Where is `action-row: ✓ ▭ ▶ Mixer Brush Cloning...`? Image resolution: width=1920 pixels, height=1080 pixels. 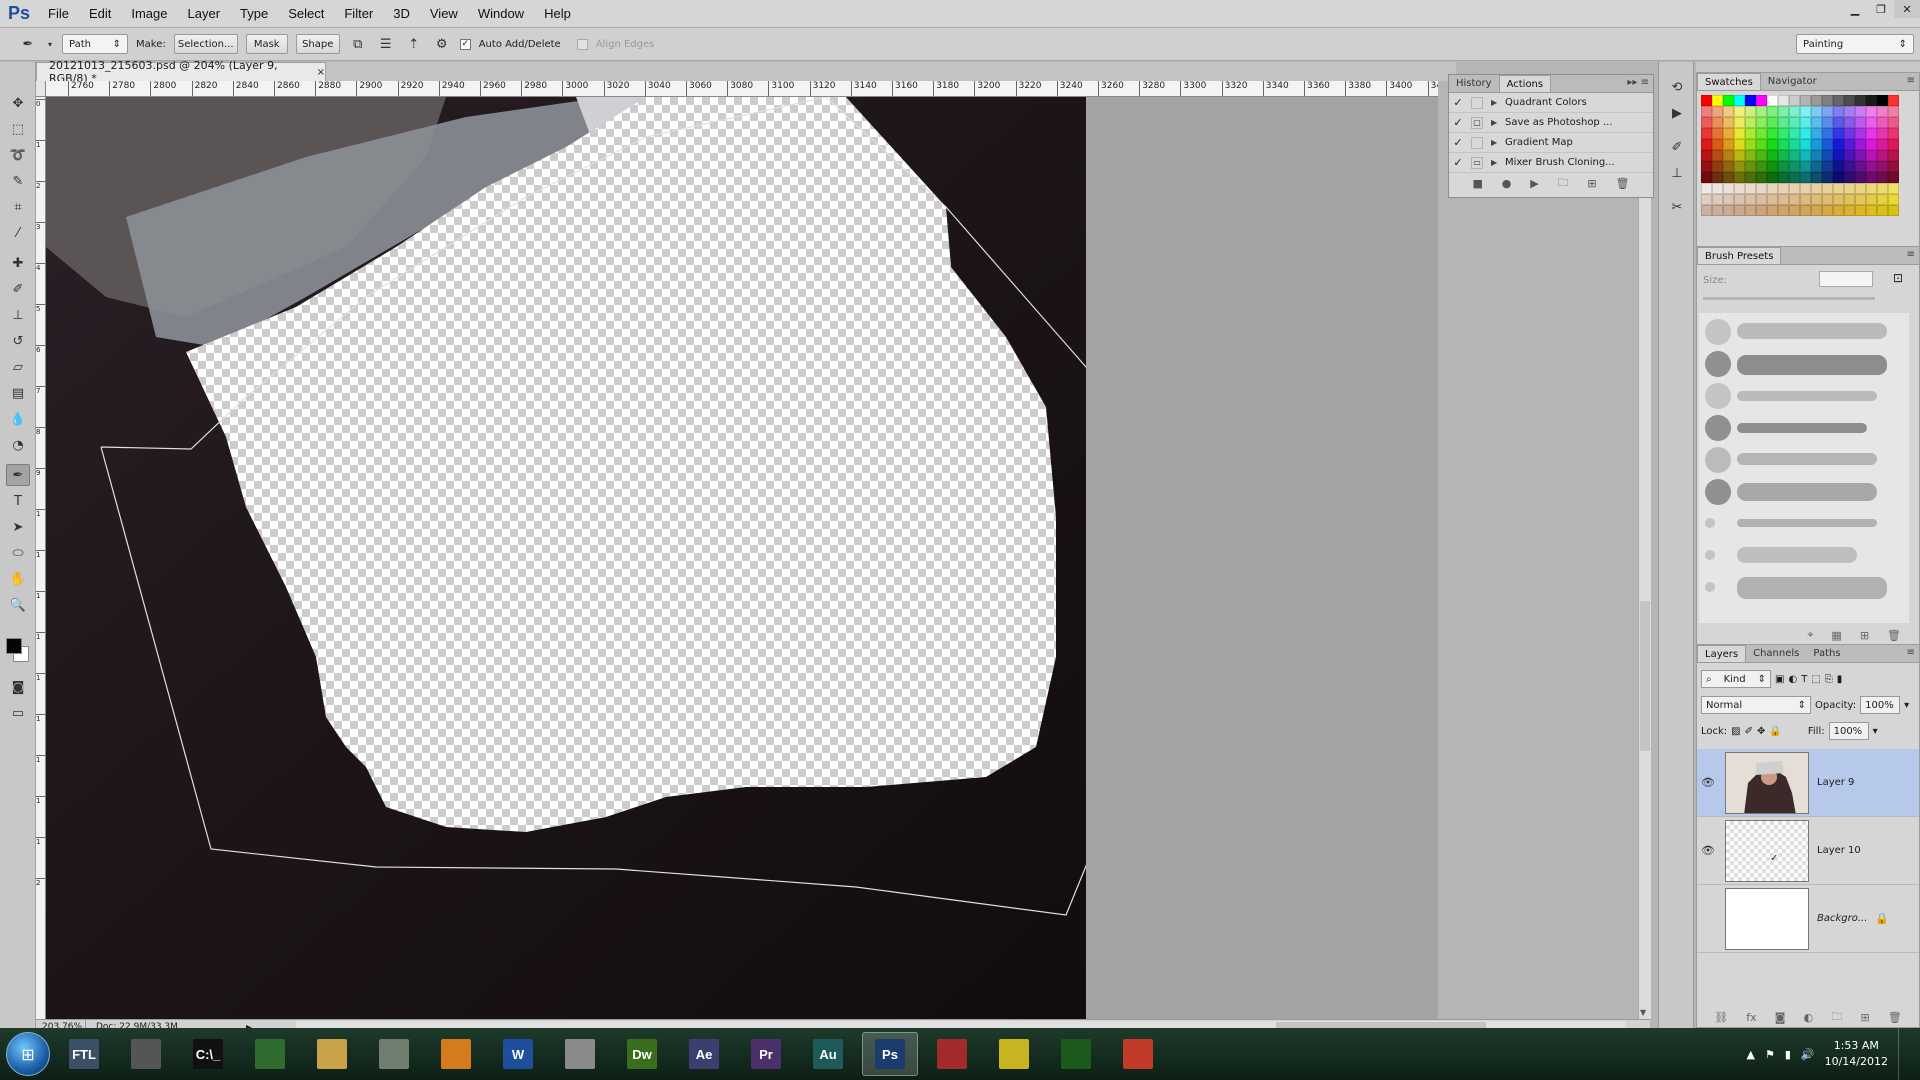
action-row: ✓ ▭ ▶ Mixer Brush Cloning... is located at coordinates (1551, 163).